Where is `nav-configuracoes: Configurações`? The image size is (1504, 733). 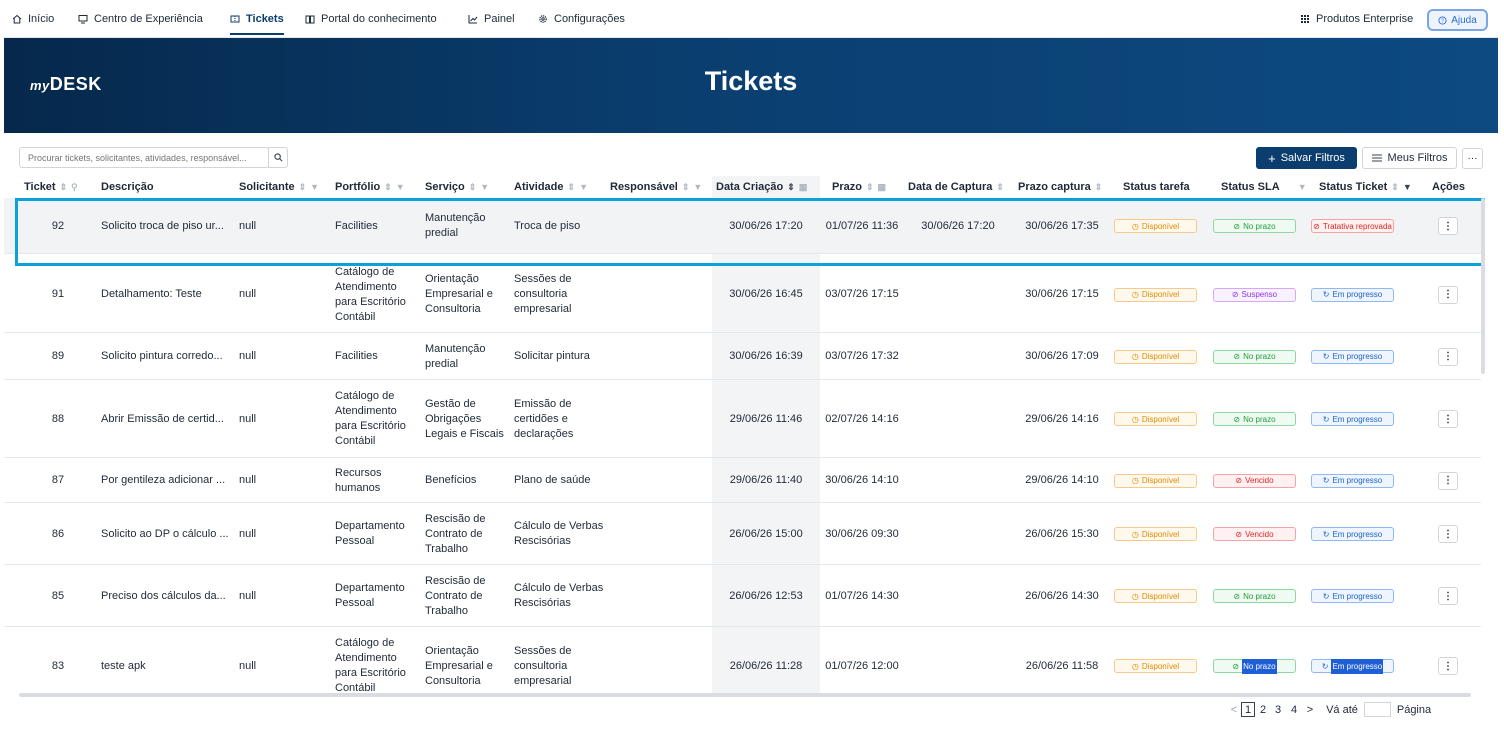
nav-configuracoes: Configurações is located at coordinates (581, 19).